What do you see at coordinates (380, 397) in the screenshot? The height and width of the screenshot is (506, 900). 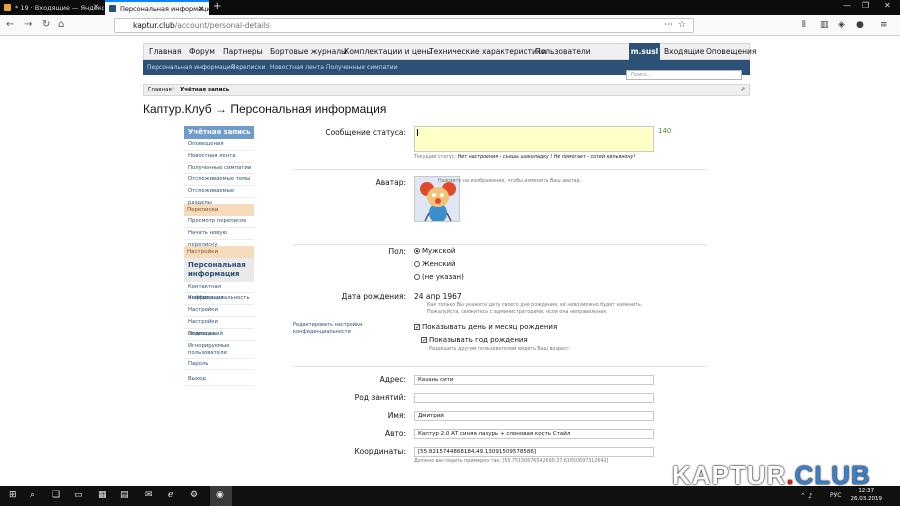 I see `occupation-label: Род занятий:` at bounding box center [380, 397].